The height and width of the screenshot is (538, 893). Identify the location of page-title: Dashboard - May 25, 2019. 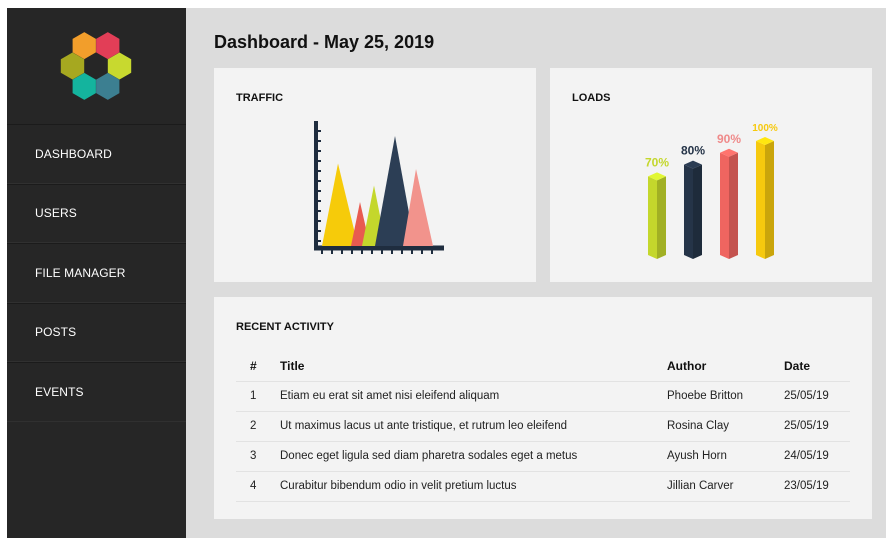
(324, 42).